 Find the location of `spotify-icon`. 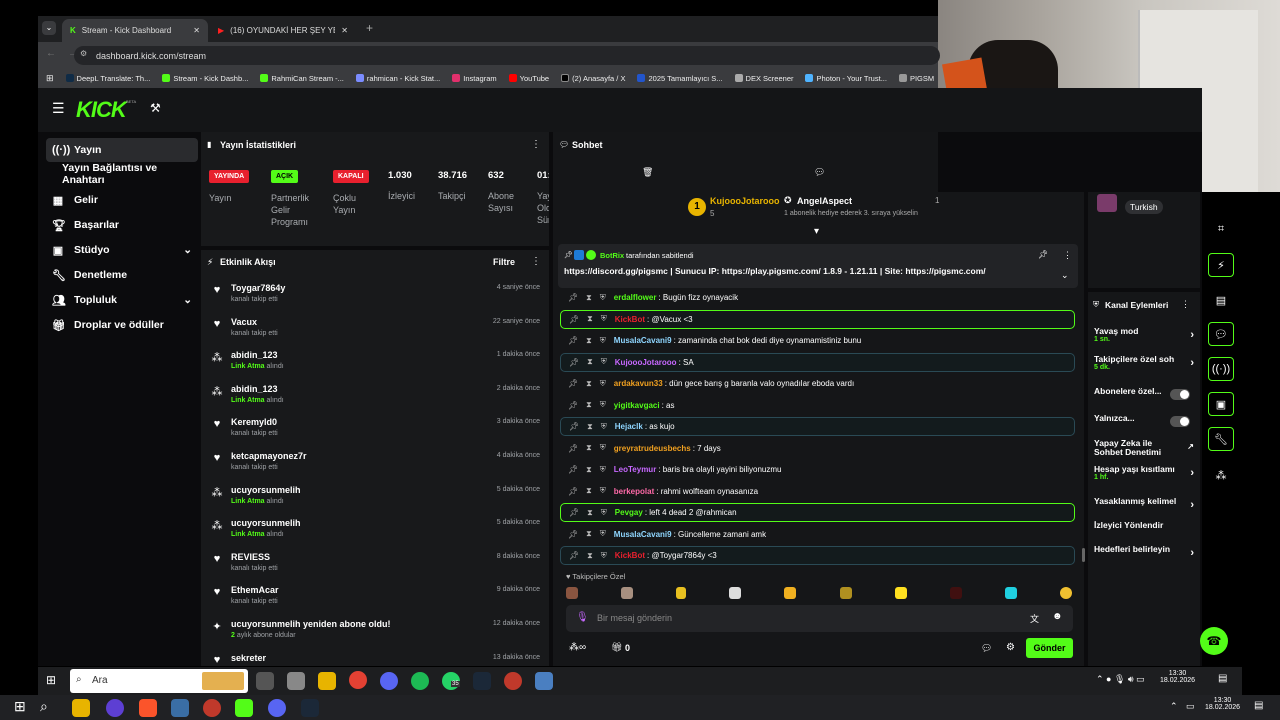

spotify-icon is located at coordinates (420, 681).